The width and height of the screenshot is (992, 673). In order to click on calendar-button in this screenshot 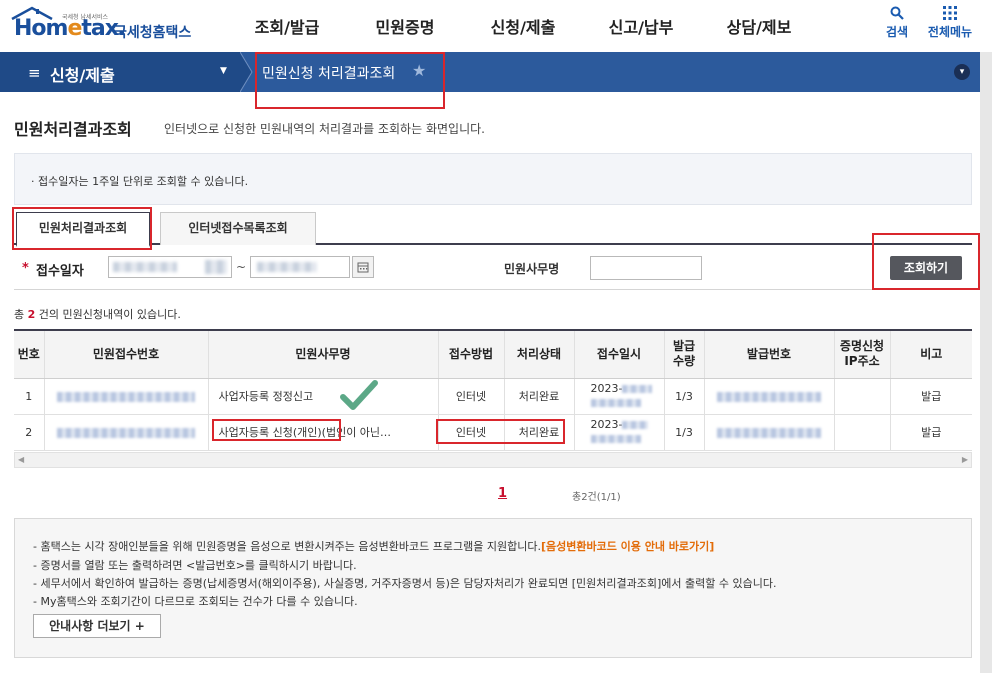, I will do `click(363, 267)`.